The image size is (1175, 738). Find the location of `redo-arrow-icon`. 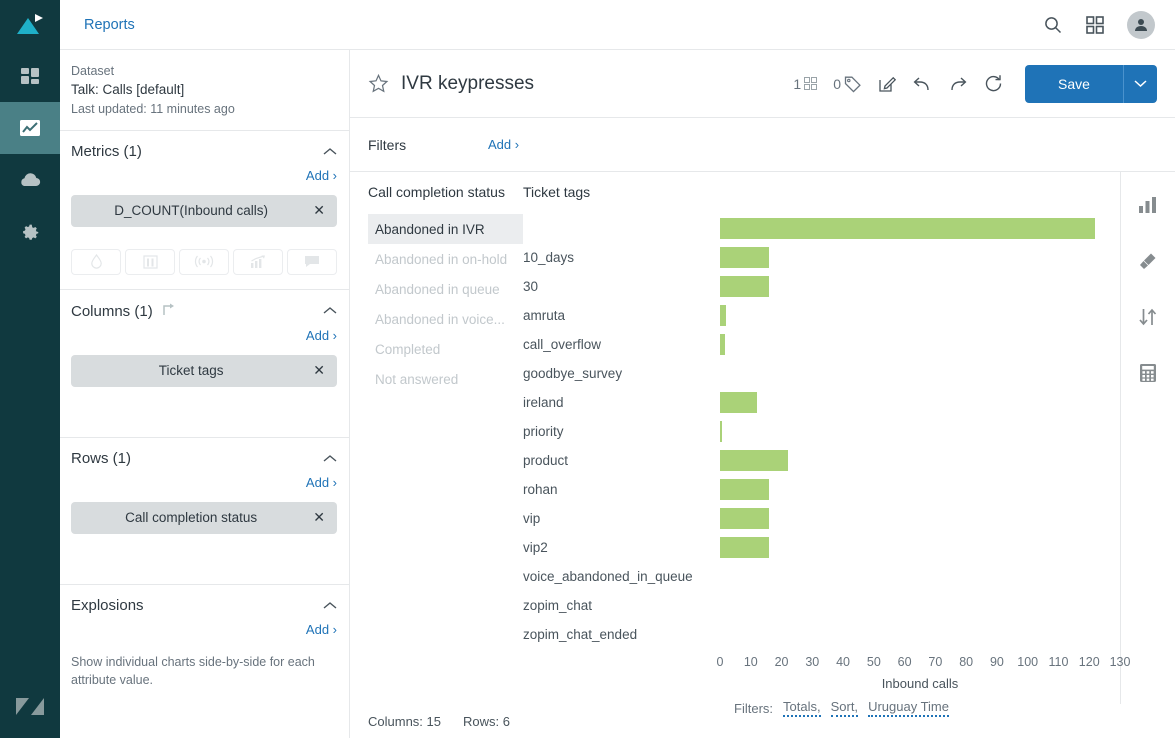

redo-arrow-icon is located at coordinates (958, 84).